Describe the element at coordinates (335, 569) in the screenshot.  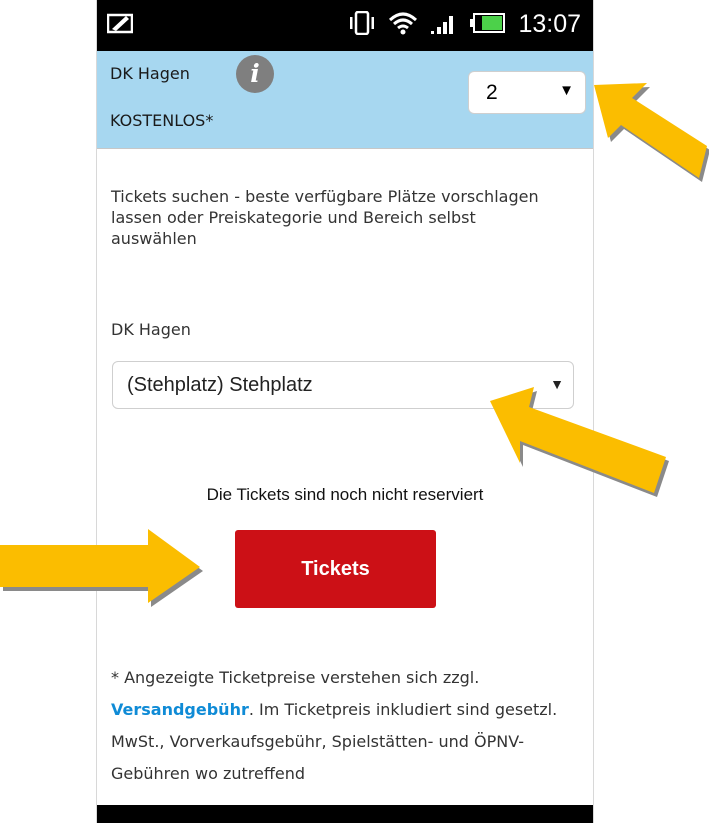
I see `tickets-button: Tickets` at that location.